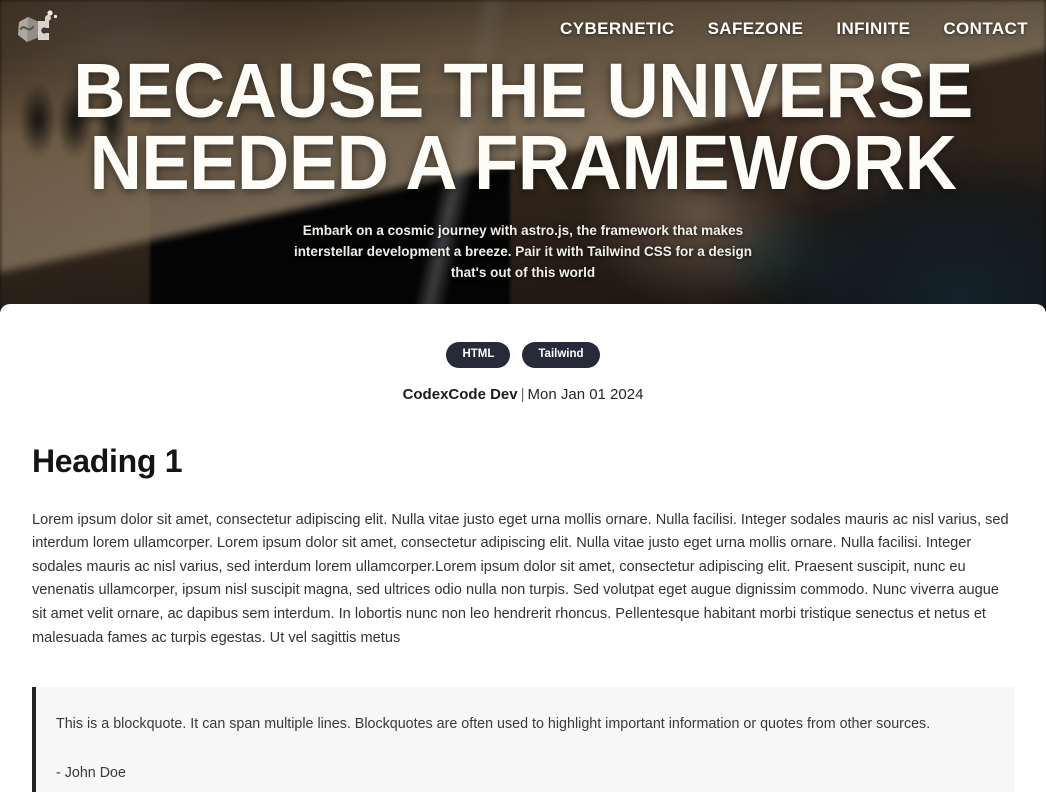 Image resolution: width=1046 pixels, height=792 pixels. What do you see at coordinates (523, 336) in the screenshot?
I see `tag-list: HTML Tailwind` at bounding box center [523, 336].